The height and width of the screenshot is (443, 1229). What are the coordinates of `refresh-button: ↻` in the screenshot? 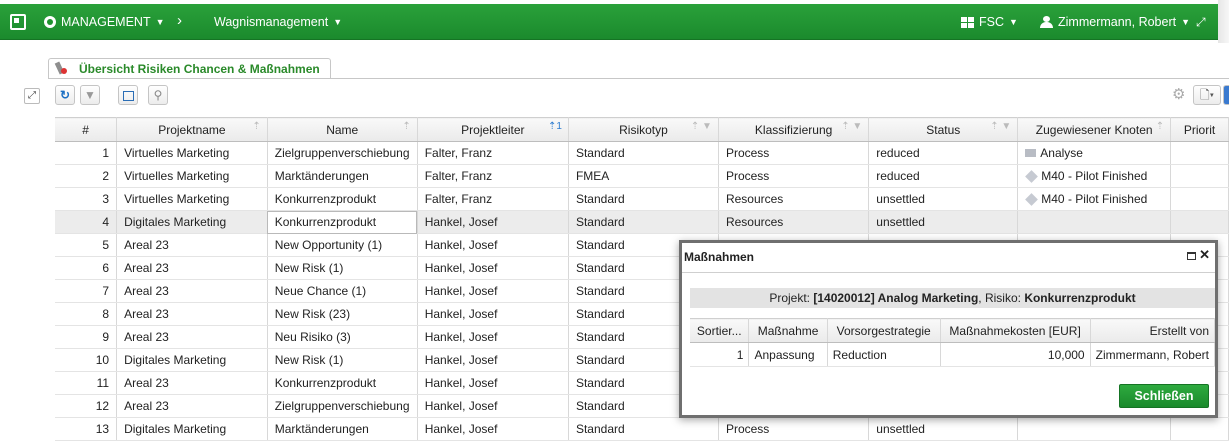 It's located at (65, 95).